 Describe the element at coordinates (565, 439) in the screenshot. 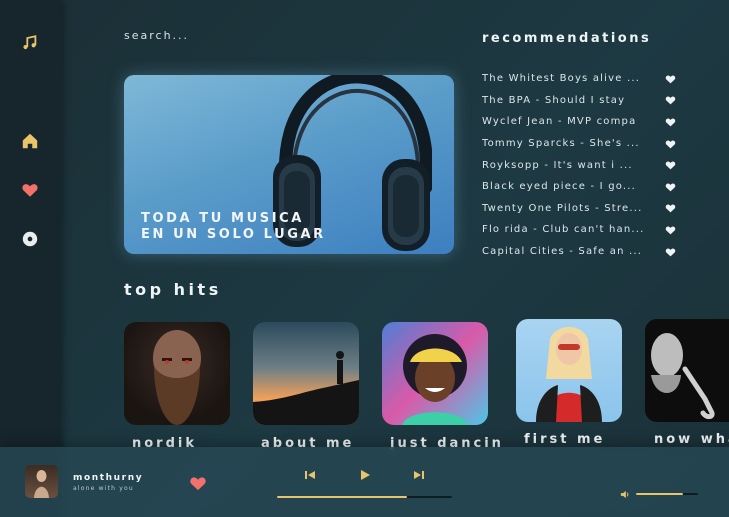

I see `card-title: first me` at that location.